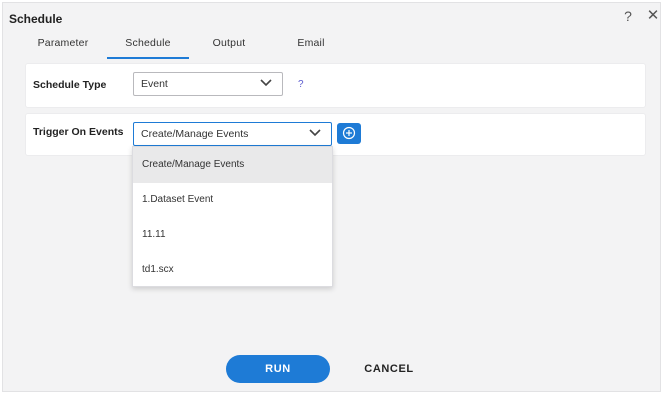 Image resolution: width=663 pixels, height=394 pixels. I want to click on trigger-label: Trigger On Events, so click(78, 132).